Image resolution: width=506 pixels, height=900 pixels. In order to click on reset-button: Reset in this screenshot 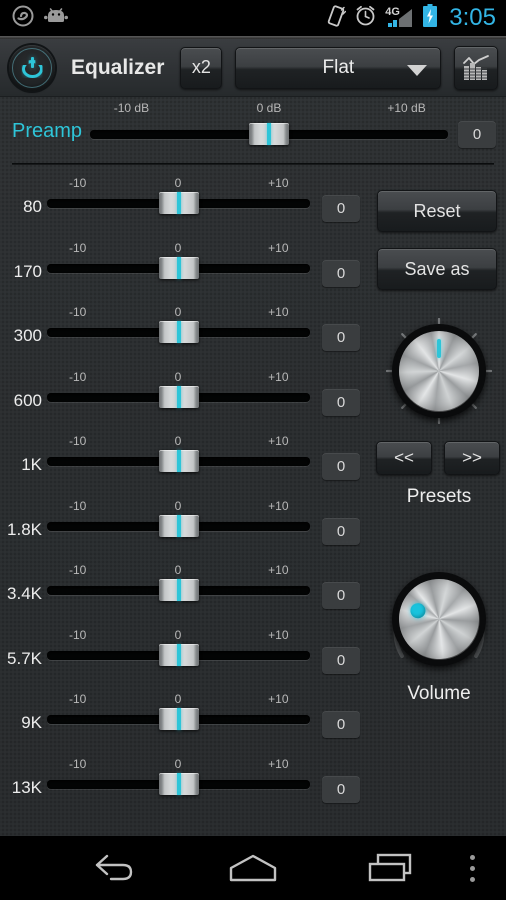, I will do `click(437, 211)`.